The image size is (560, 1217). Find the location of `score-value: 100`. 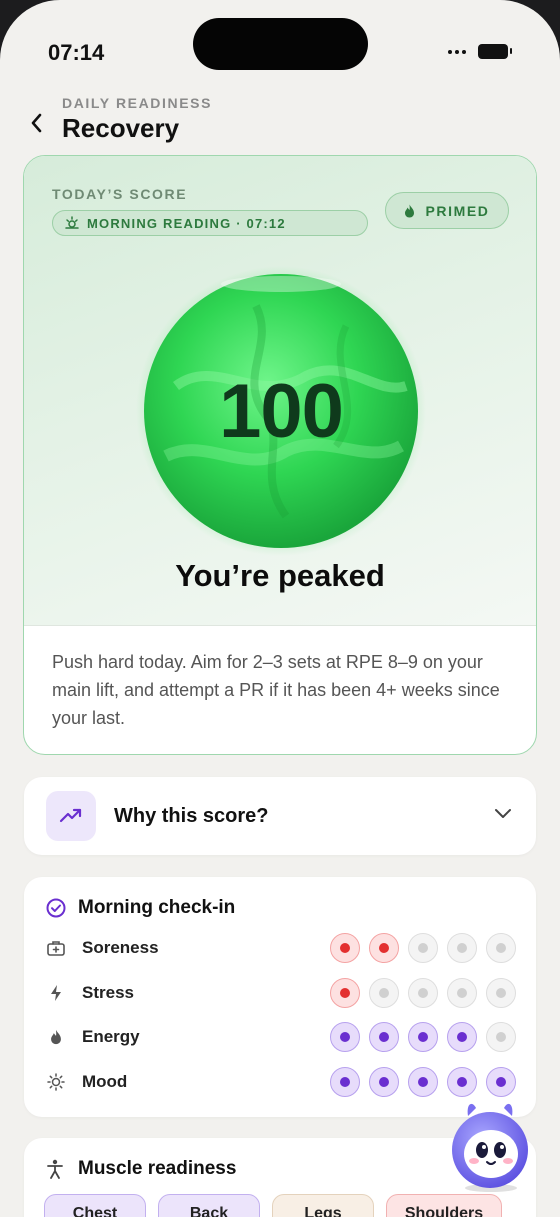

score-value: 100 is located at coordinates (281, 411).